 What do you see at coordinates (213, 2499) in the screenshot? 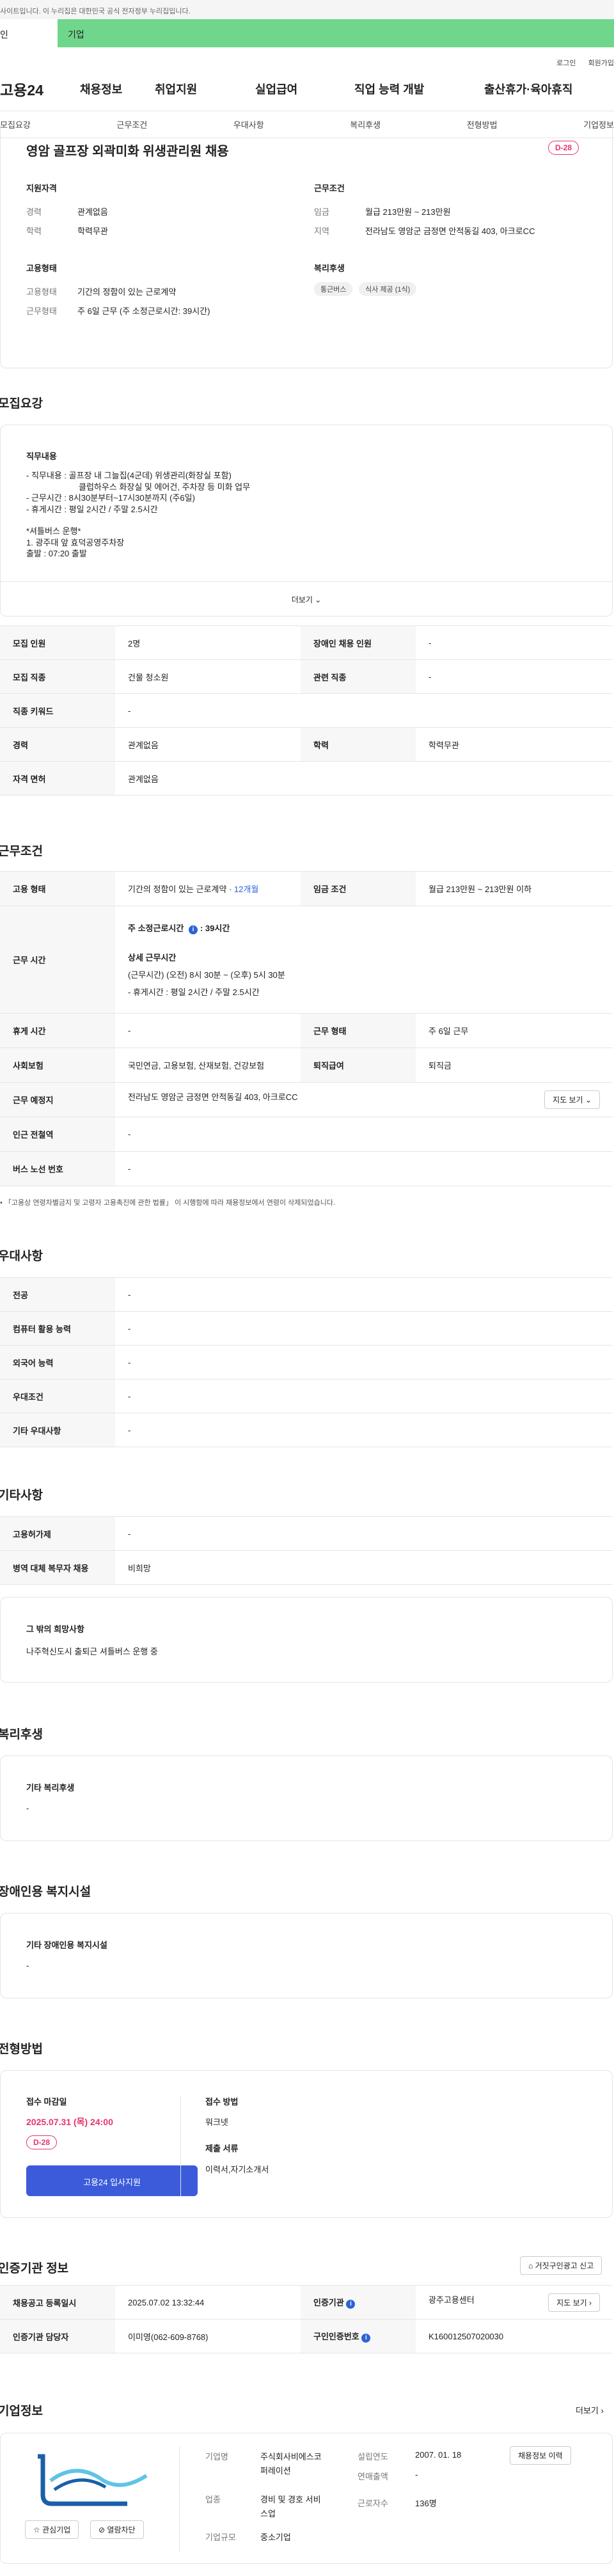
I see `industry-label: 업종` at bounding box center [213, 2499].